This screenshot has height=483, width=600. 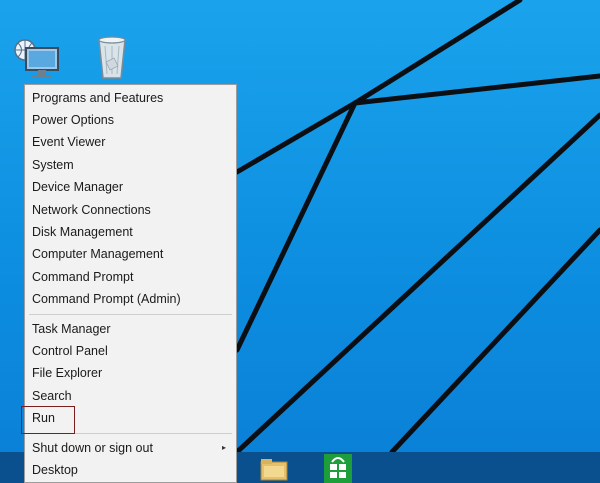 I want to click on menu-item-disk-management: Disk Management, so click(x=130, y=232).